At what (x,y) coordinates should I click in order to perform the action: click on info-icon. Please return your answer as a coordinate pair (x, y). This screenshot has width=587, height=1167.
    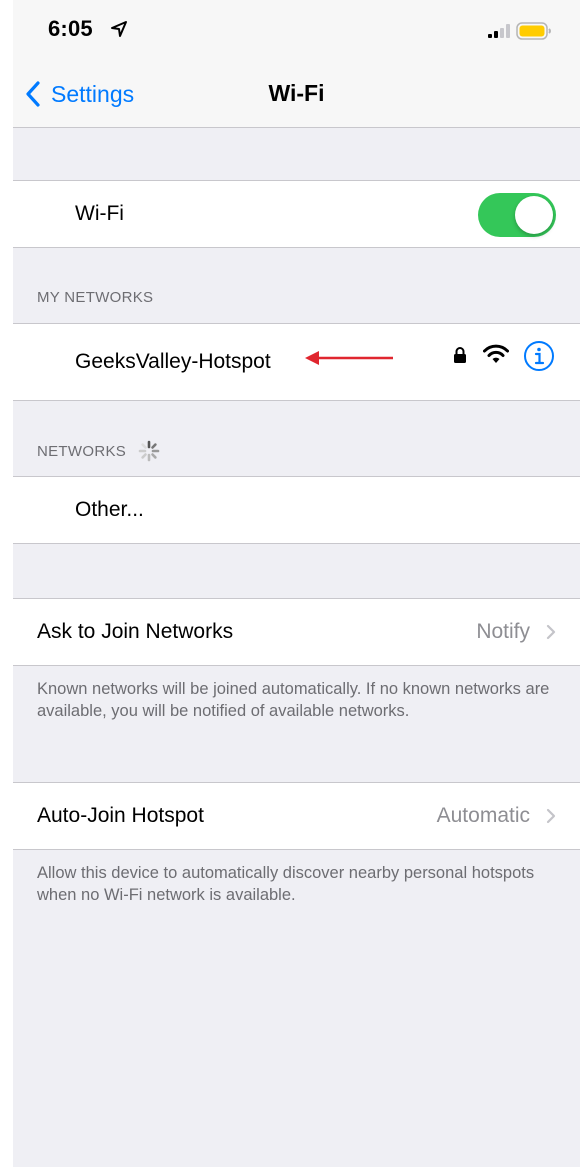
    Looking at the image, I should click on (539, 356).